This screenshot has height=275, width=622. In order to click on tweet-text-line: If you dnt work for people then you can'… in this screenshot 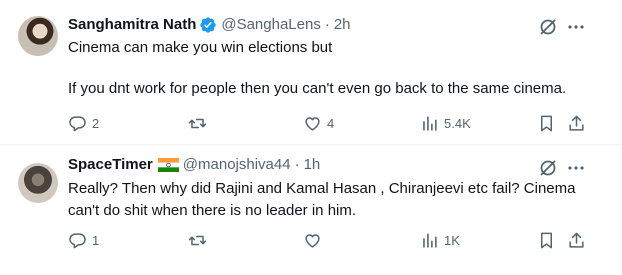, I will do `click(317, 88)`.